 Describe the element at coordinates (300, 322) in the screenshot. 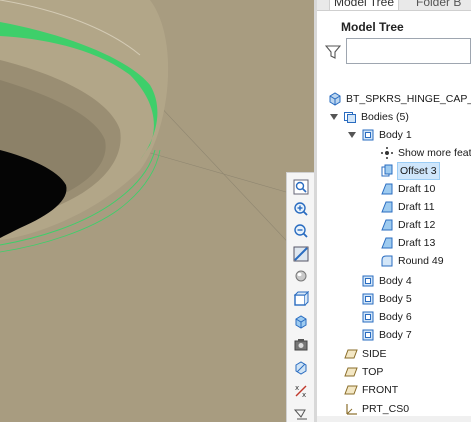

I see `view-manager-icon` at that location.